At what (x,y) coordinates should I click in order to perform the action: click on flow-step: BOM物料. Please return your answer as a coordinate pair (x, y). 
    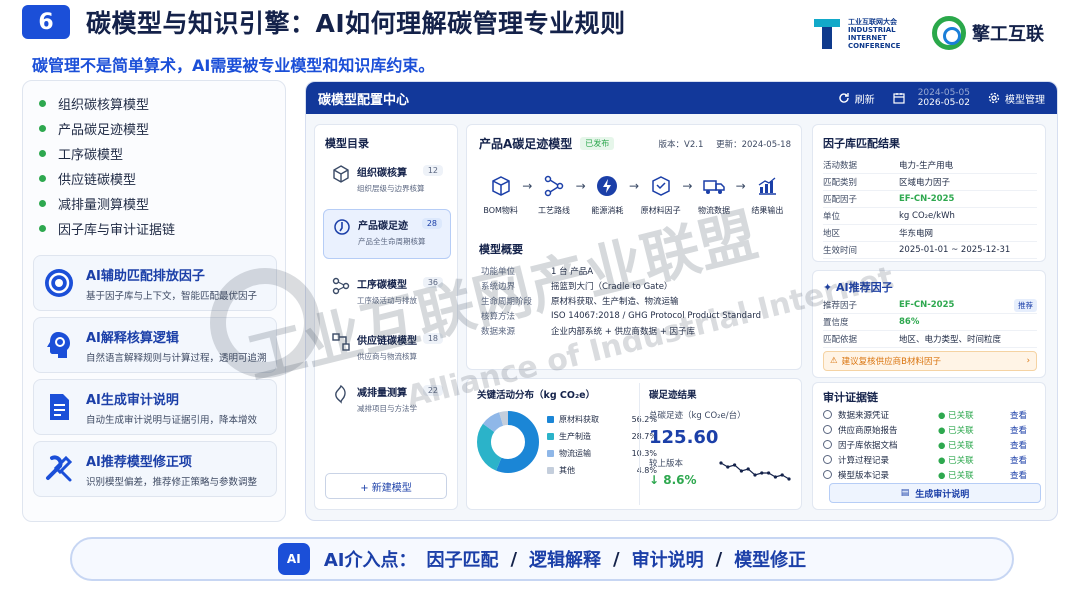
    Looking at the image, I should click on (500, 195).